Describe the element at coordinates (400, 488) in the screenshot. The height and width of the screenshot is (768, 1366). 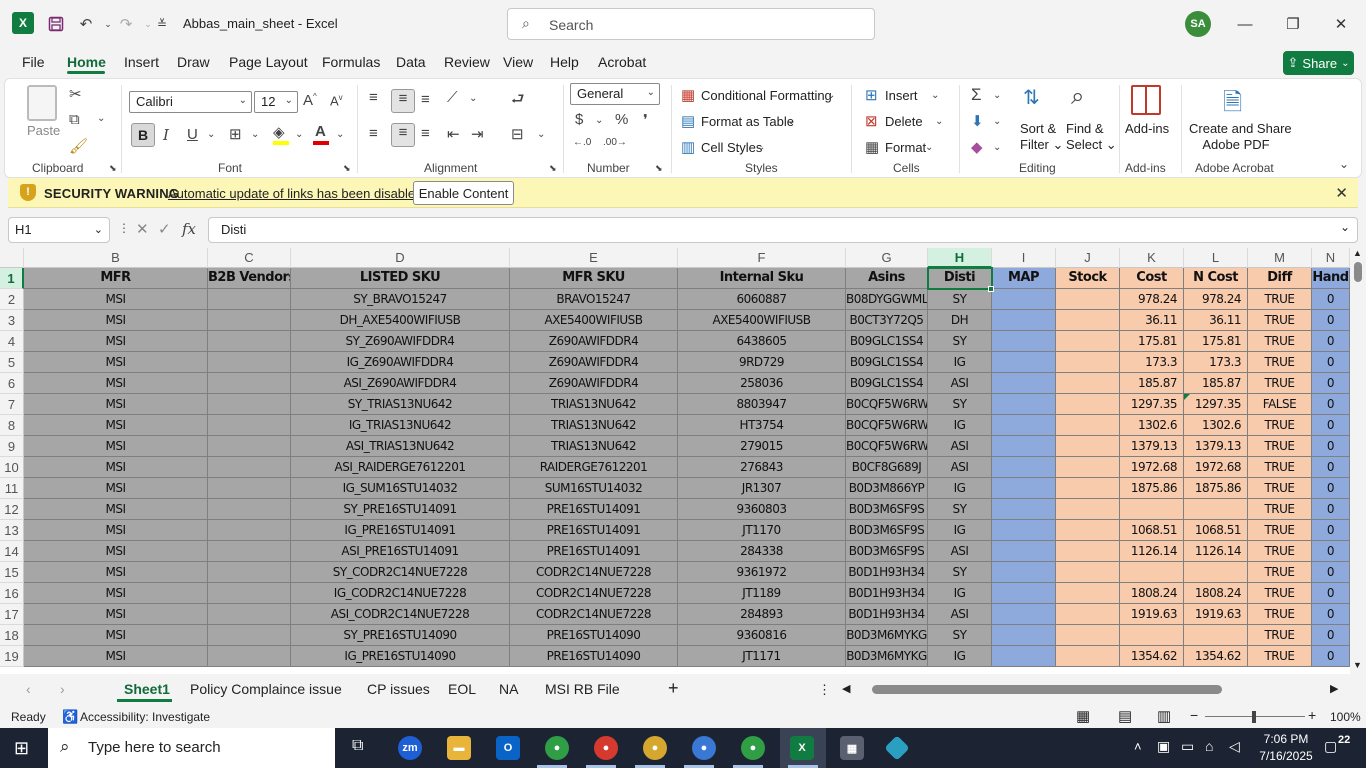
I see `table-cell: IG_SUM16STU14032` at that location.